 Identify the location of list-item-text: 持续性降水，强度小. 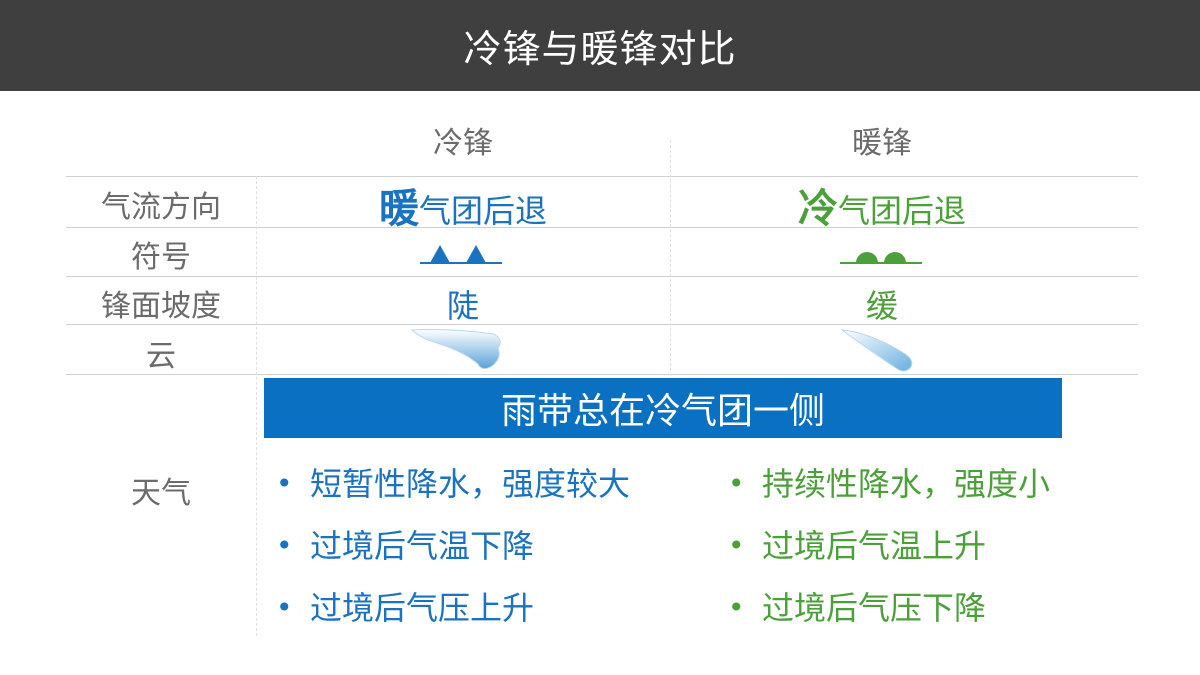
(906, 484).